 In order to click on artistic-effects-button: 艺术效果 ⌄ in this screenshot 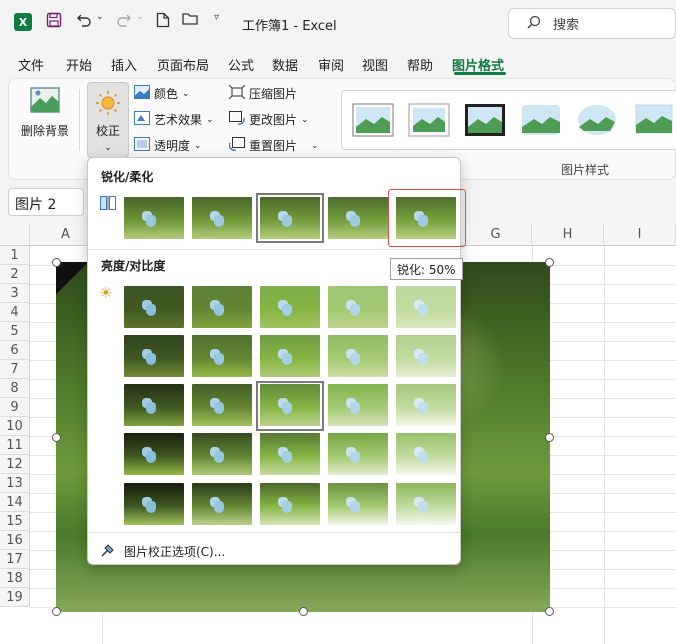, I will do `click(174, 119)`.